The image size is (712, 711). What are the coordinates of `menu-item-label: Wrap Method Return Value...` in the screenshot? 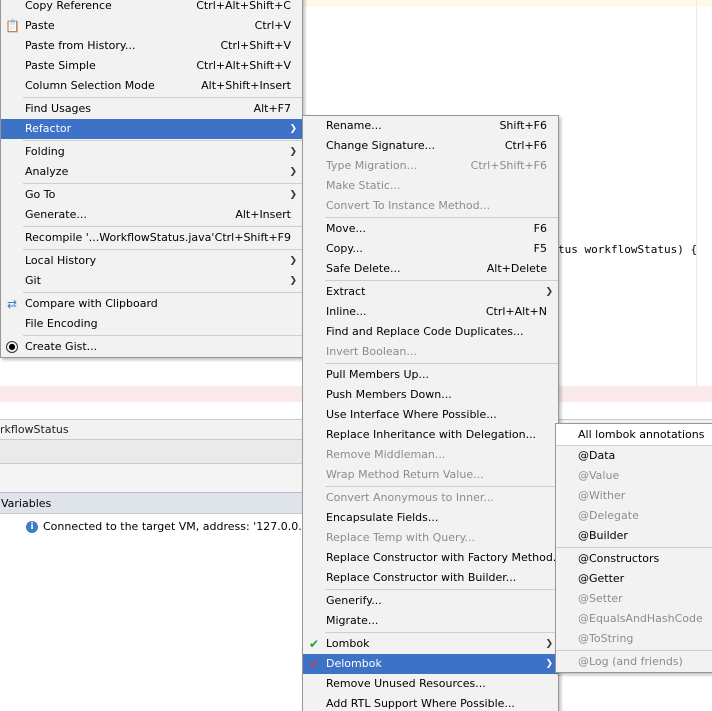 It's located at (405, 474).